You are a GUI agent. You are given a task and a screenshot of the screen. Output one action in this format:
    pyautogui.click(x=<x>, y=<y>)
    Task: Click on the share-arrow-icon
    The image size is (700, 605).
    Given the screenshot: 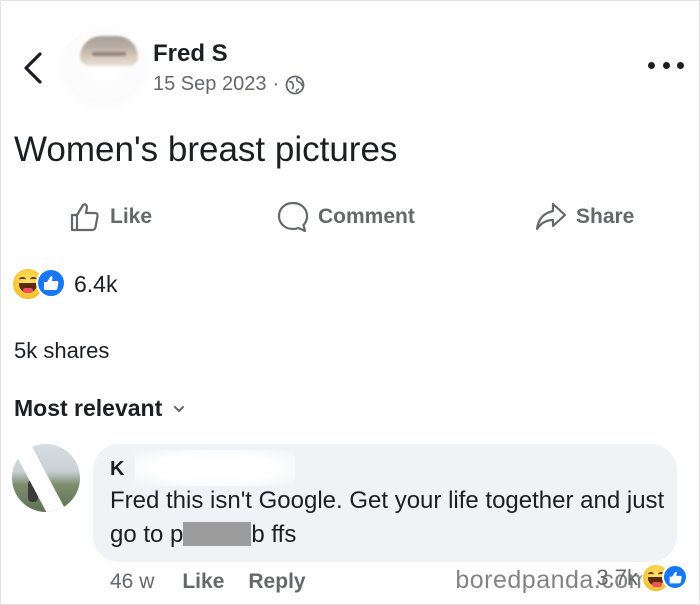 What is the action you would take?
    pyautogui.click(x=551, y=216)
    